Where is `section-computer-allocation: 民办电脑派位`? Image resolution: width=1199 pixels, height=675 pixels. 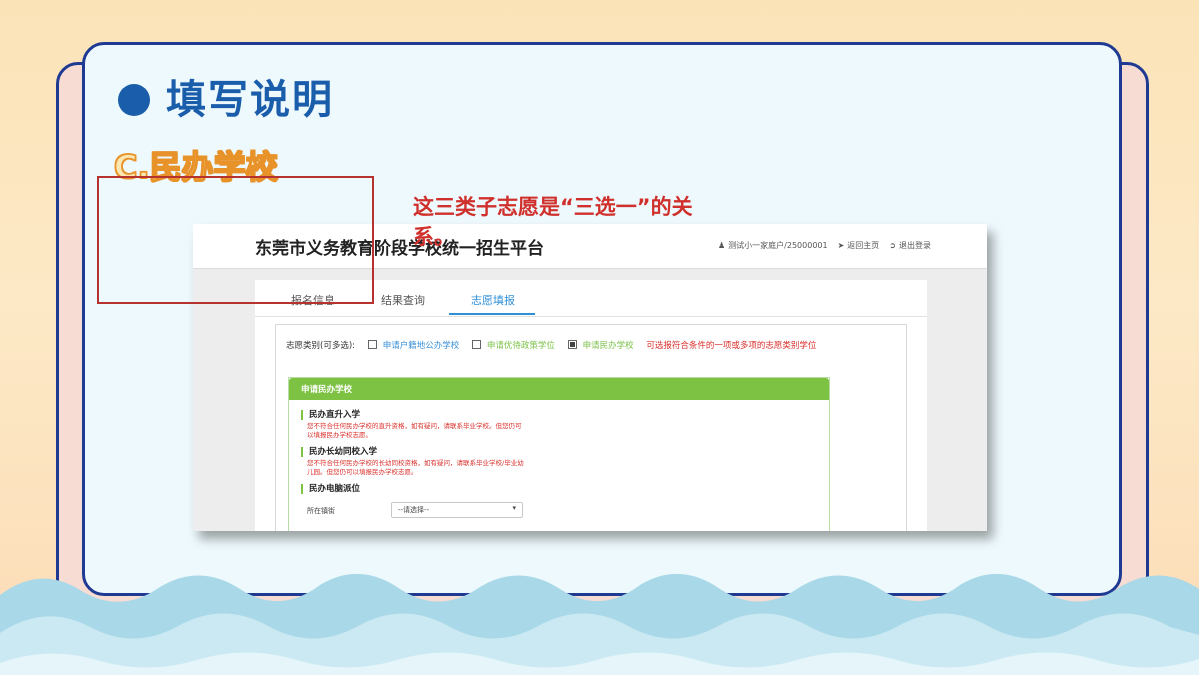
section-computer-allocation: 民办电脑派位 is located at coordinates (330, 489).